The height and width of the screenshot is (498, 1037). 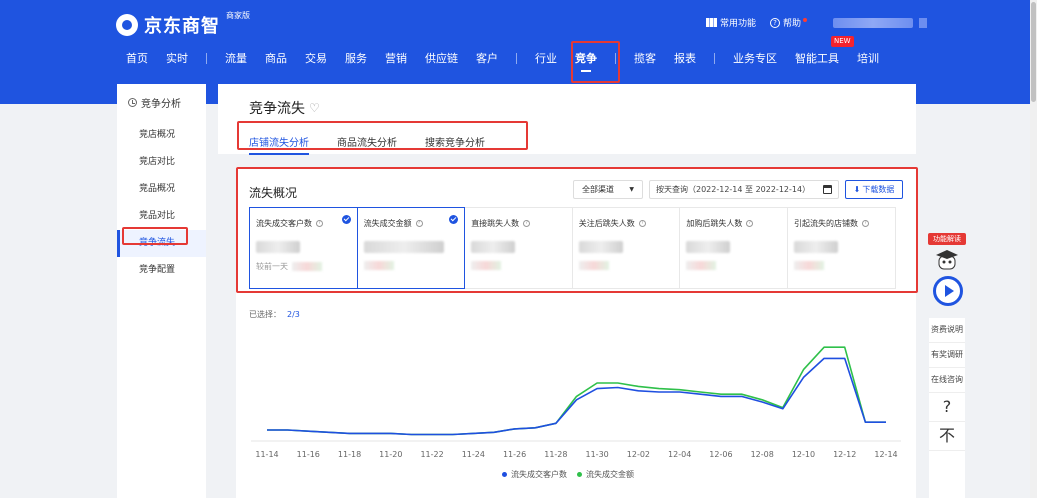 What do you see at coordinates (514, 454) in the screenshot?
I see `x-tick-label: 11-26` at bounding box center [514, 454].